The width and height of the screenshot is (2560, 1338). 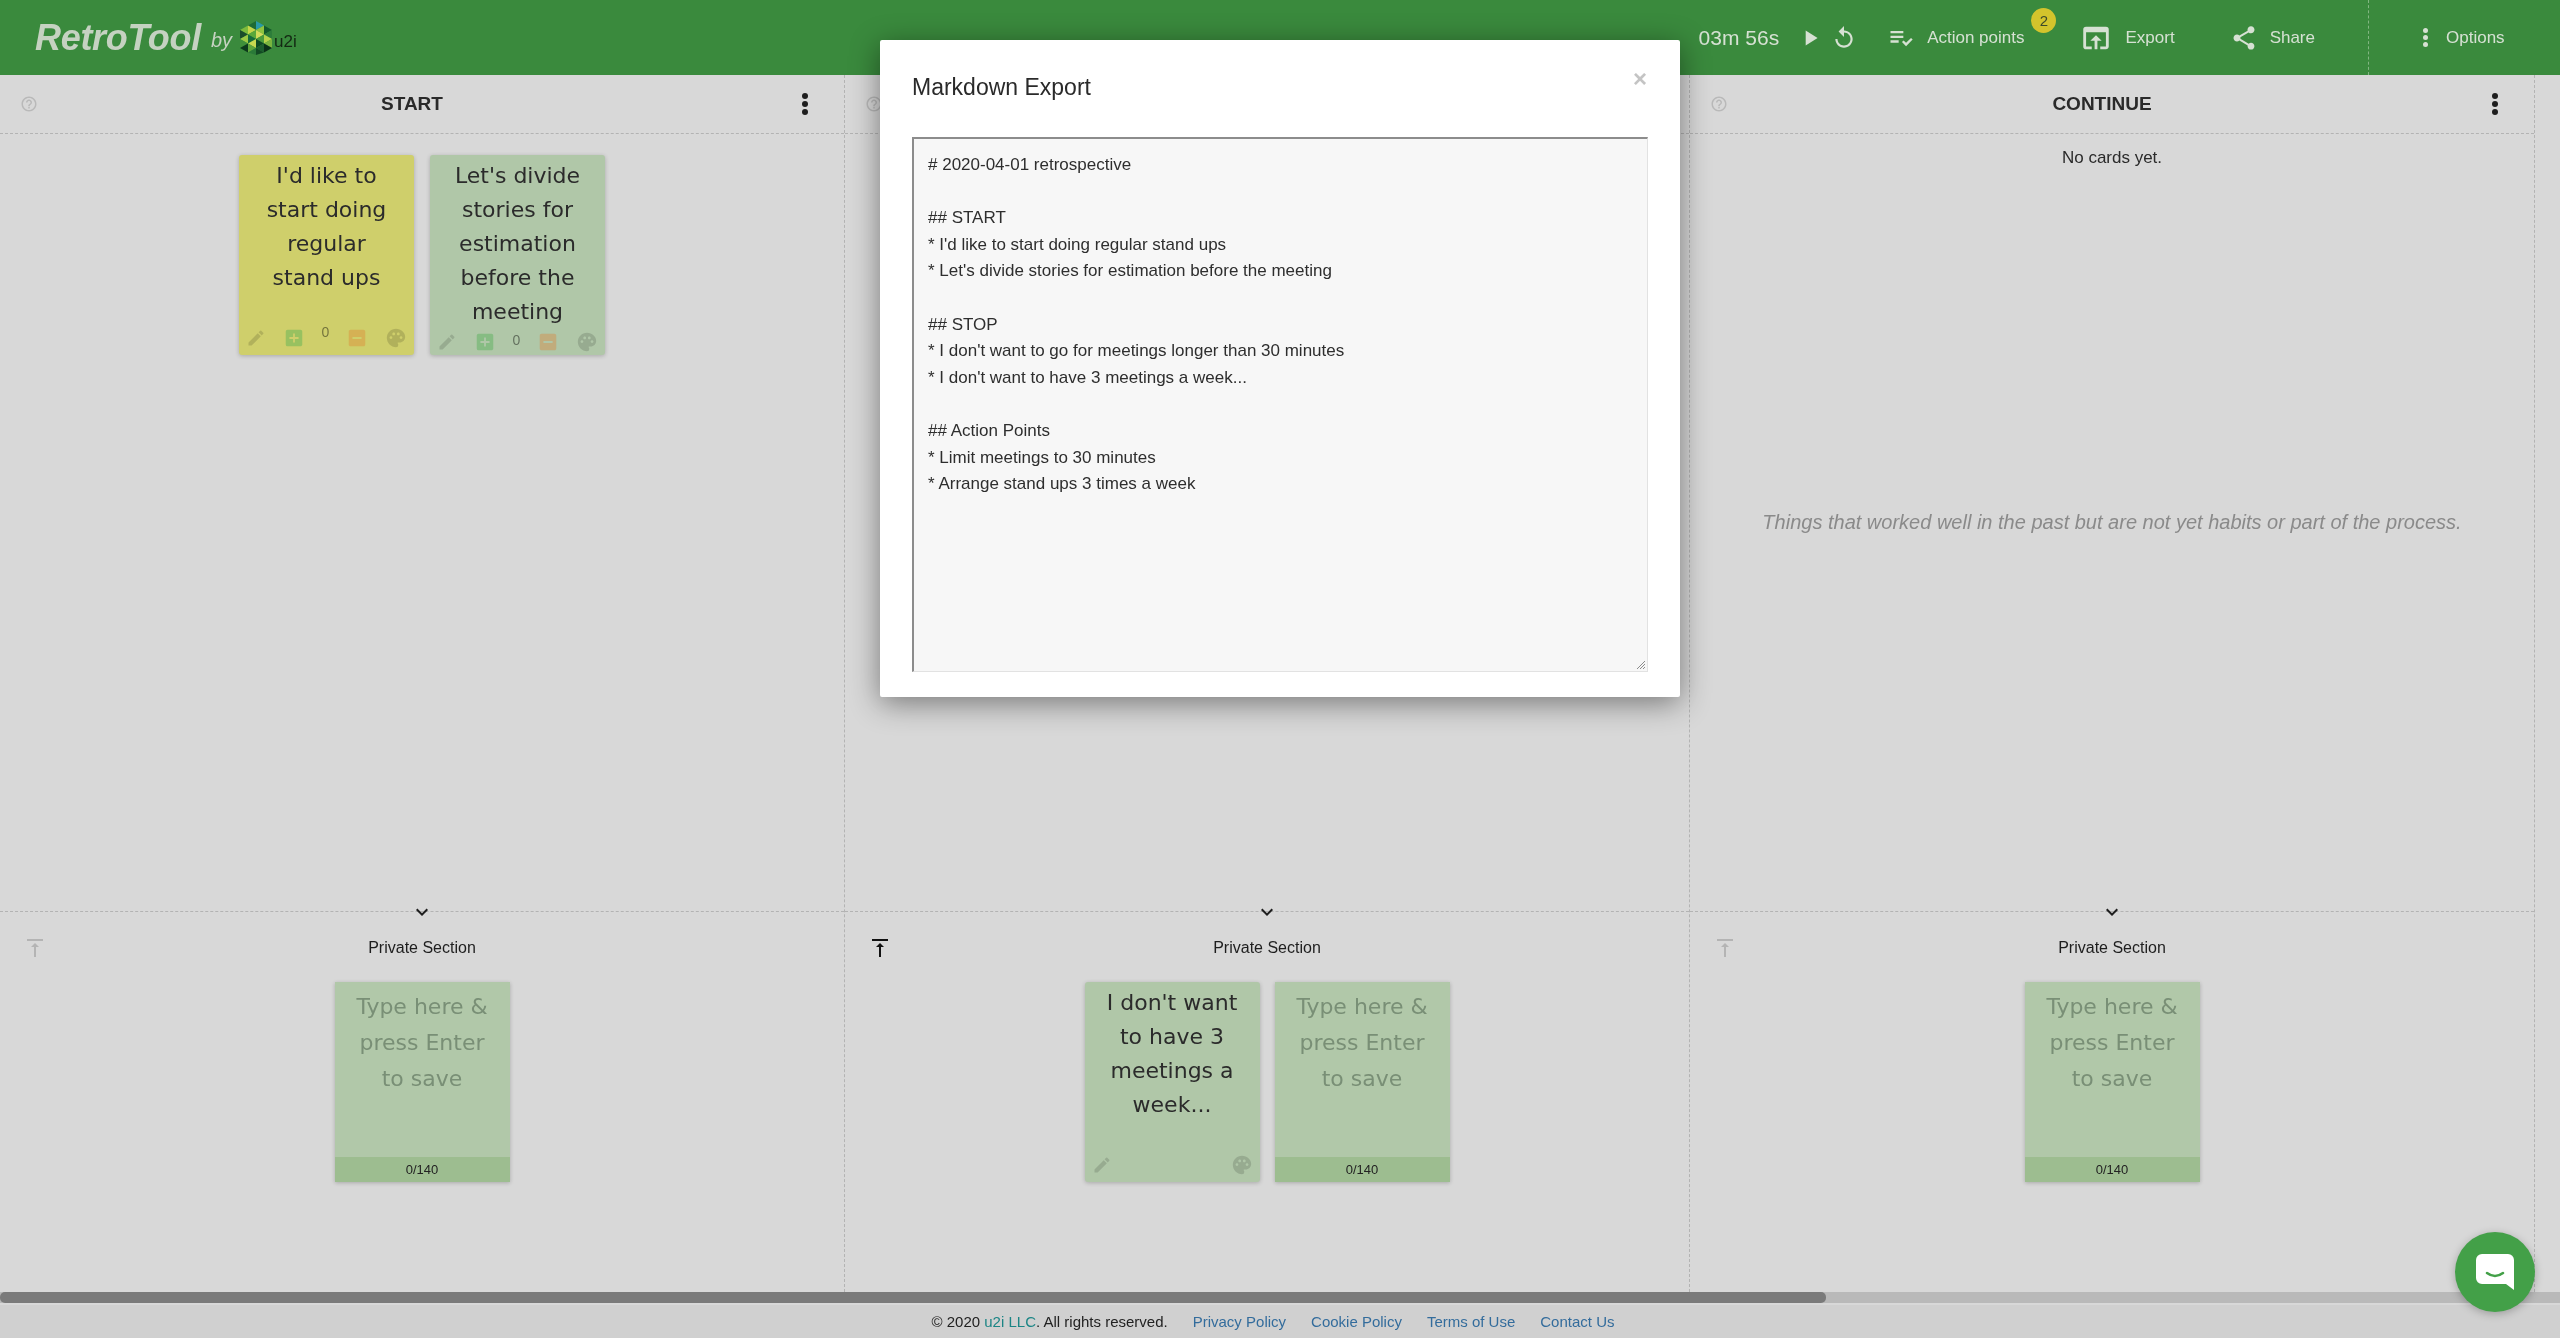 What do you see at coordinates (326, 227) in the screenshot?
I see `card-text: I'd like to start doing regular stand ups` at bounding box center [326, 227].